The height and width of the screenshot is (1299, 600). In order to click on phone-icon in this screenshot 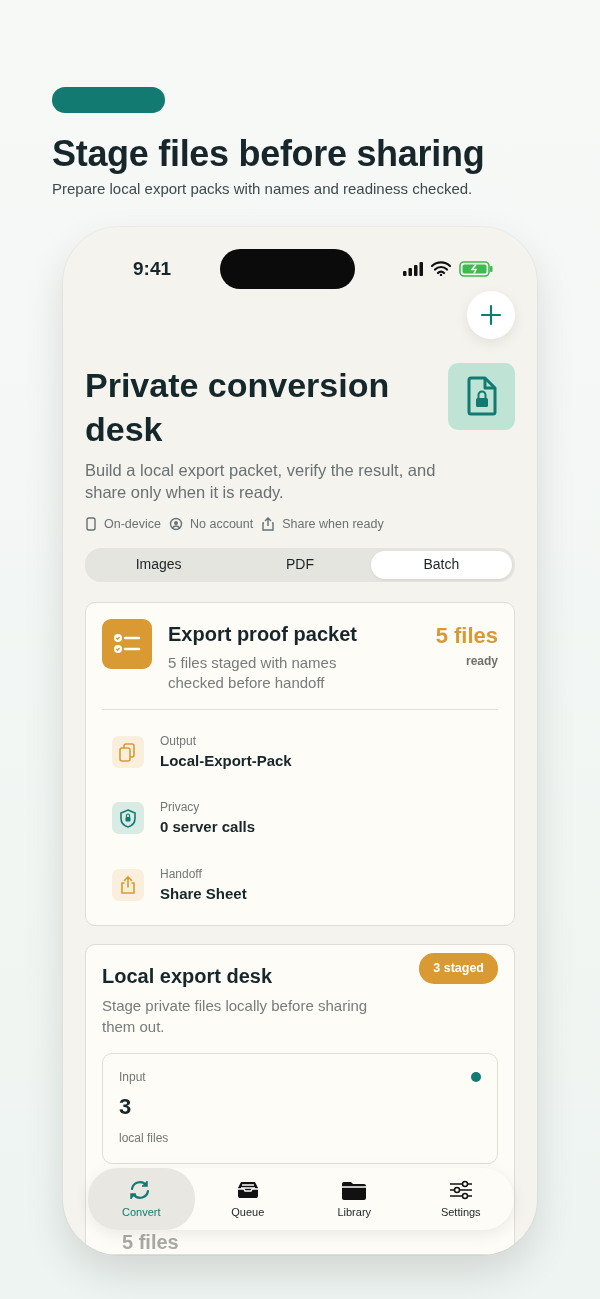, I will do `click(91, 524)`.